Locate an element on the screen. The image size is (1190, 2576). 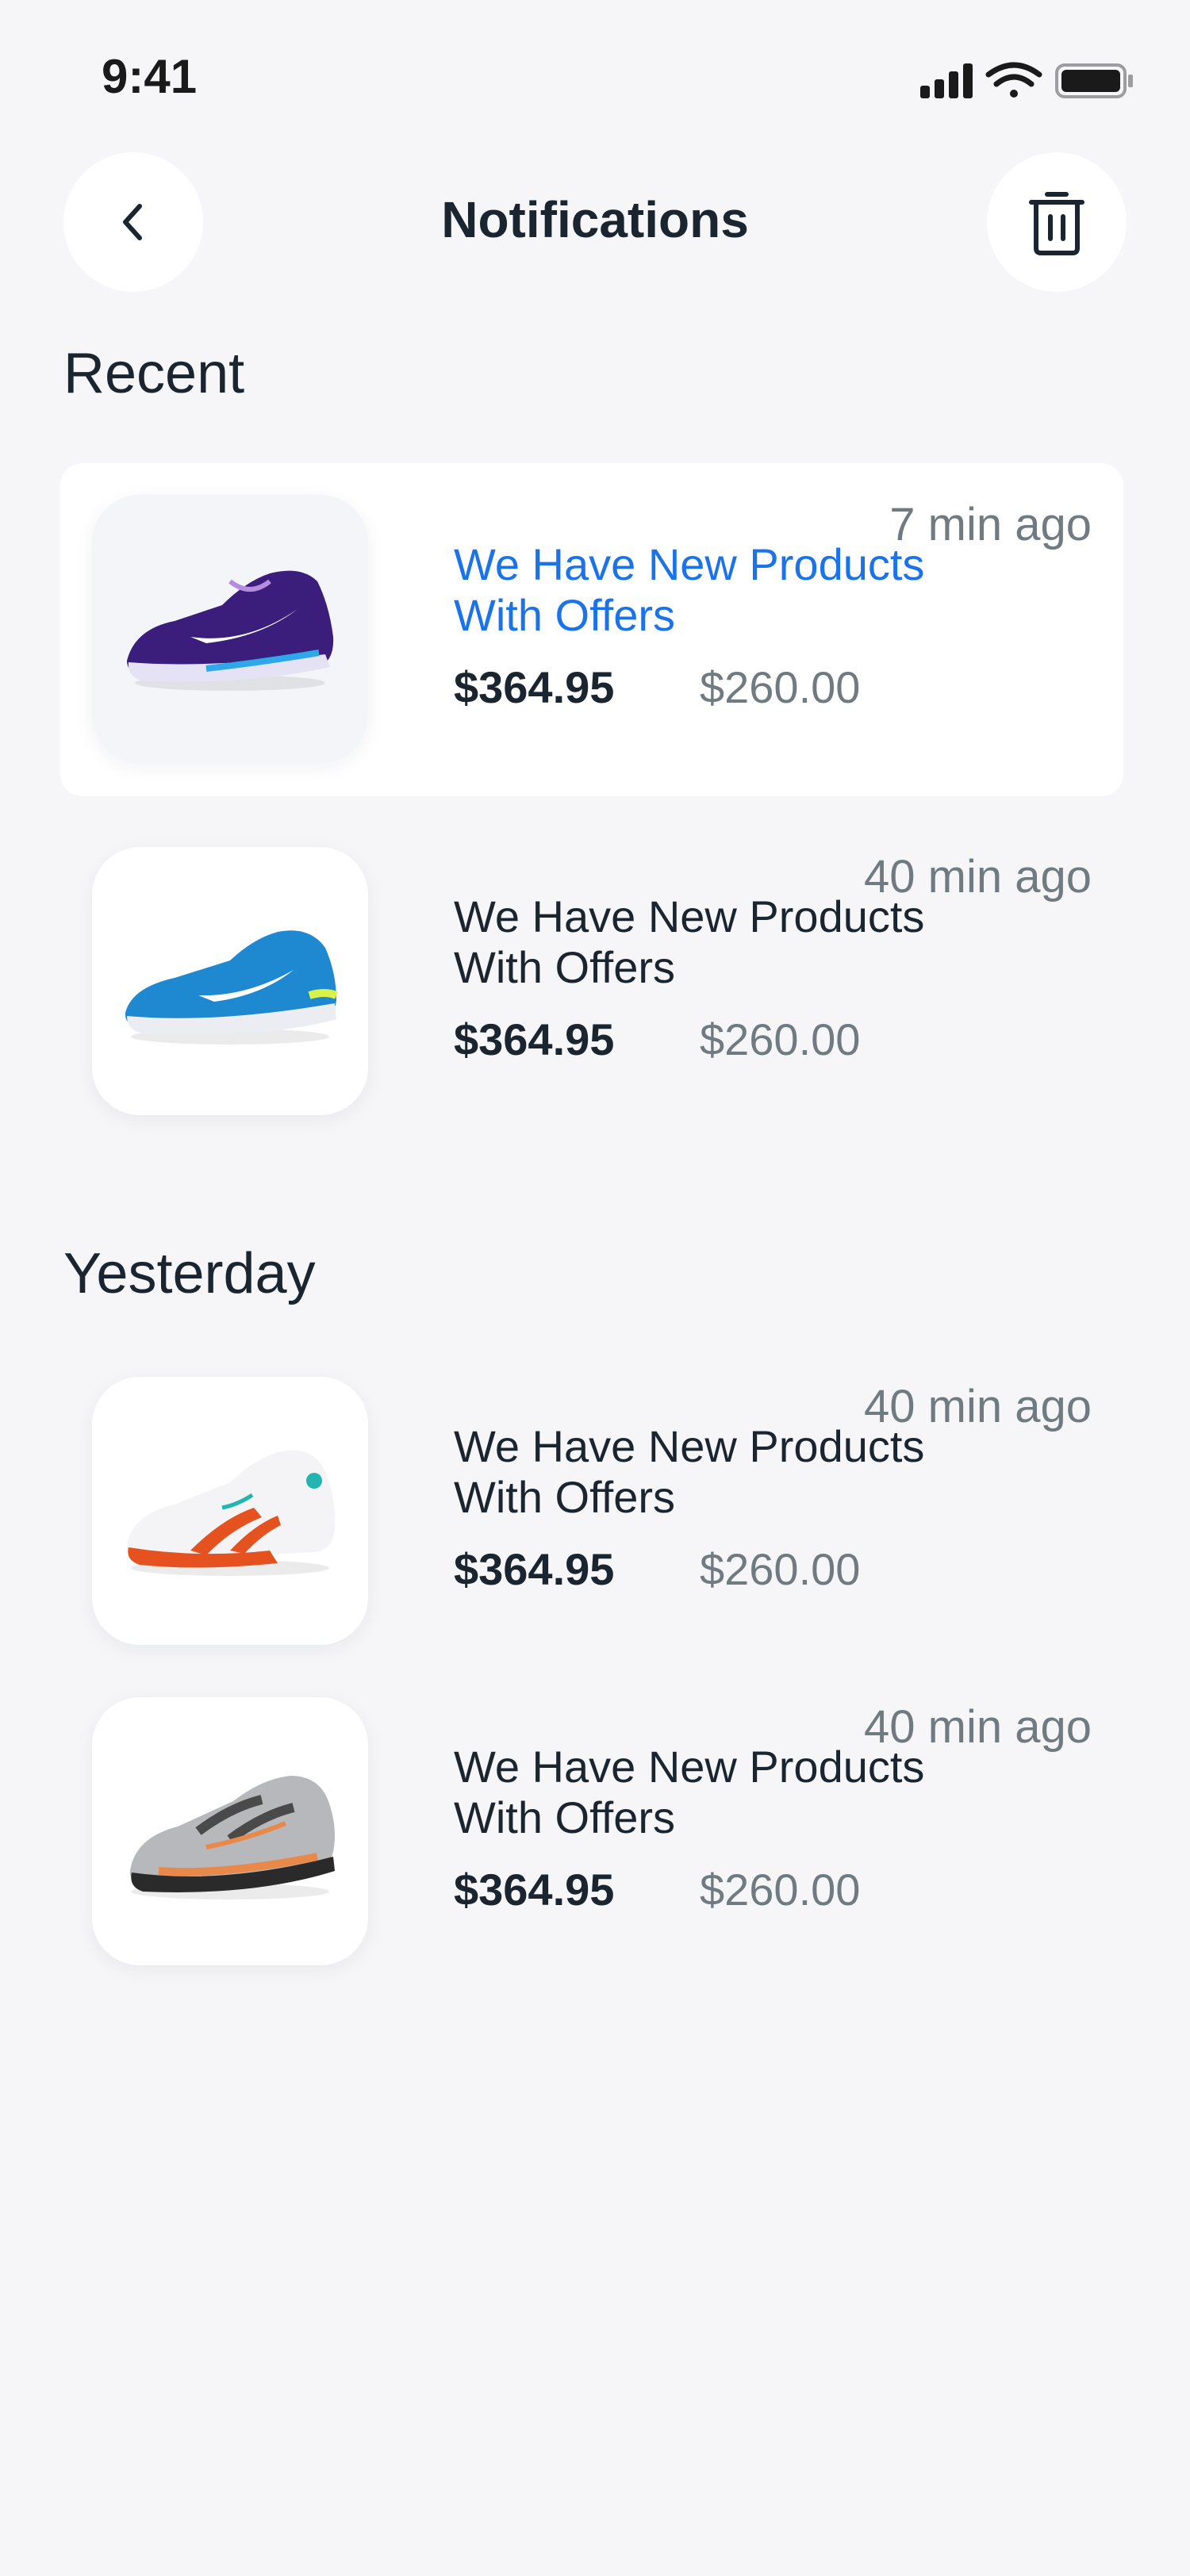
status-bar: 9:41 is located at coordinates (595, 72).